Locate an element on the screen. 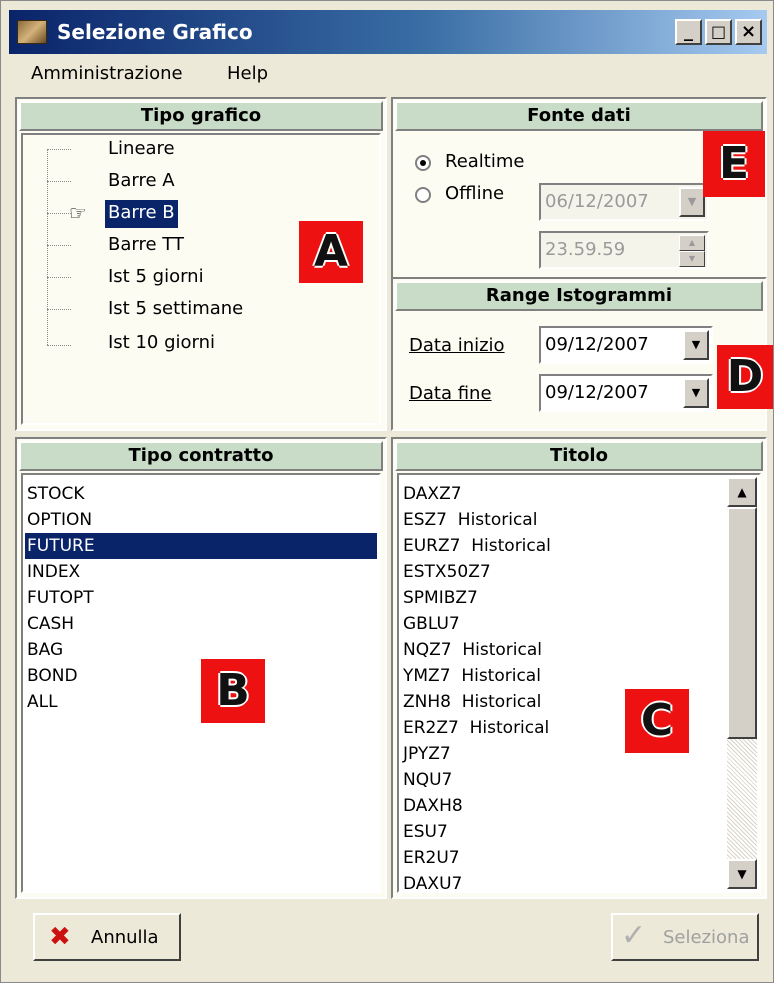 Image resolution: width=774 pixels, height=983 pixels. data-fine-field: 09/12/2007 ▼ is located at coordinates (626, 393).